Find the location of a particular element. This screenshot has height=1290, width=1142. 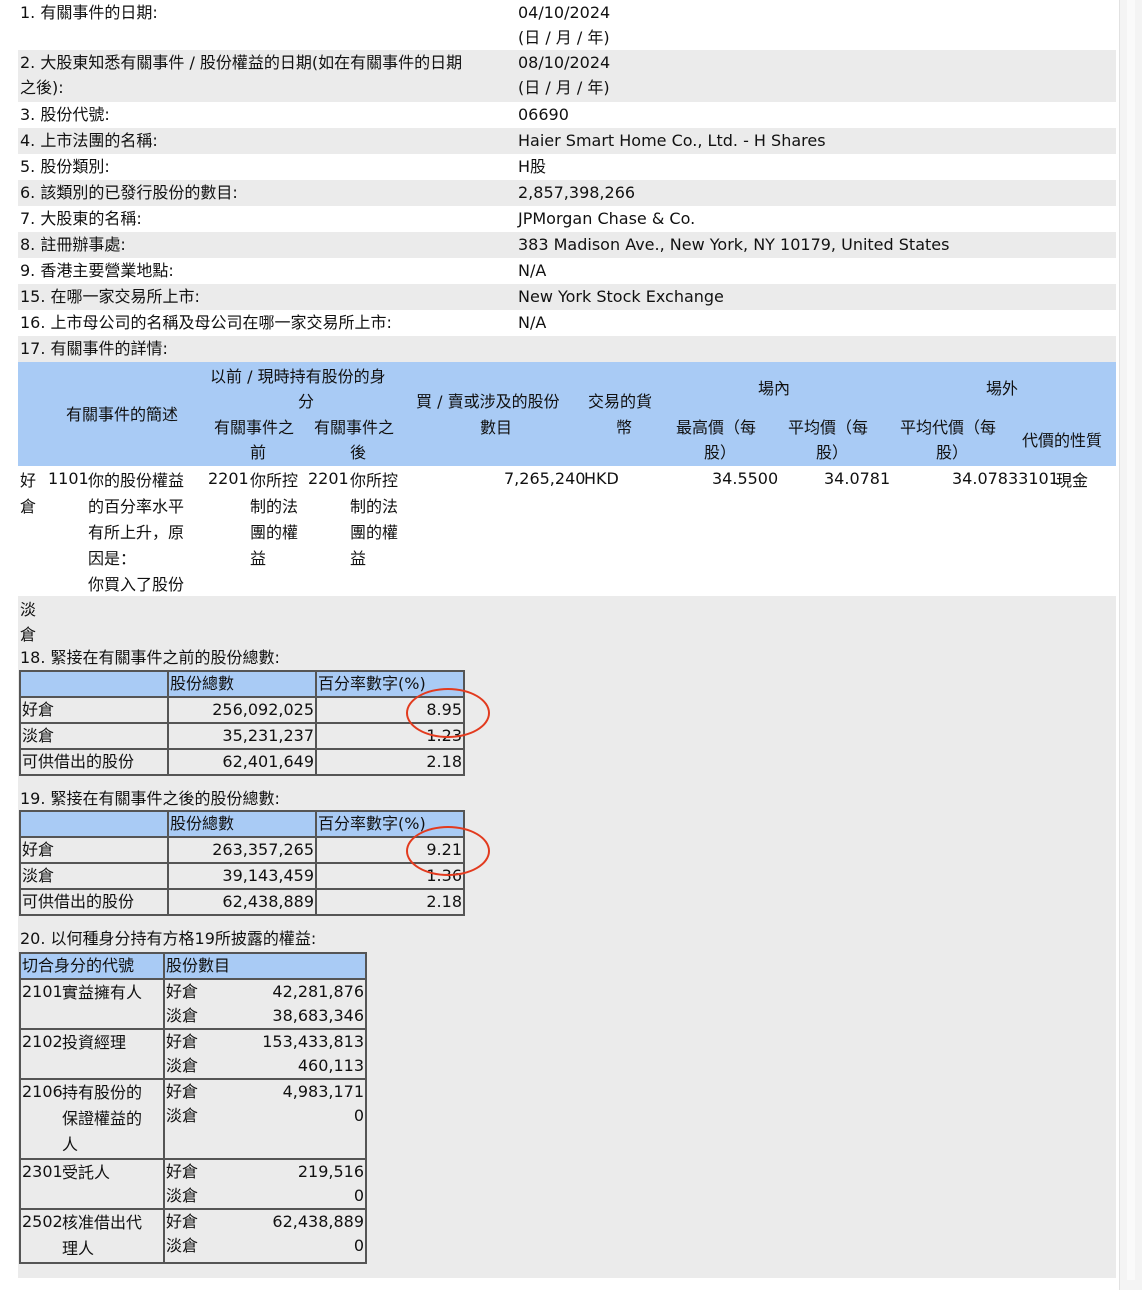

row-label: 淡倉 is located at coordinates (94, 876).